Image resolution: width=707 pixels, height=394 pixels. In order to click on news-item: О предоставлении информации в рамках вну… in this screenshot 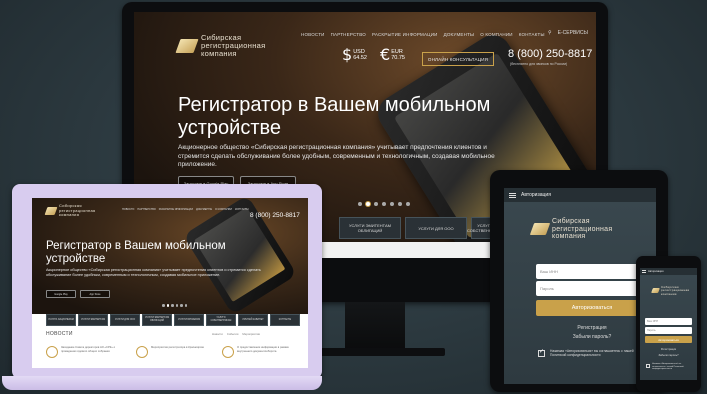, I will do `click(262, 352)`.